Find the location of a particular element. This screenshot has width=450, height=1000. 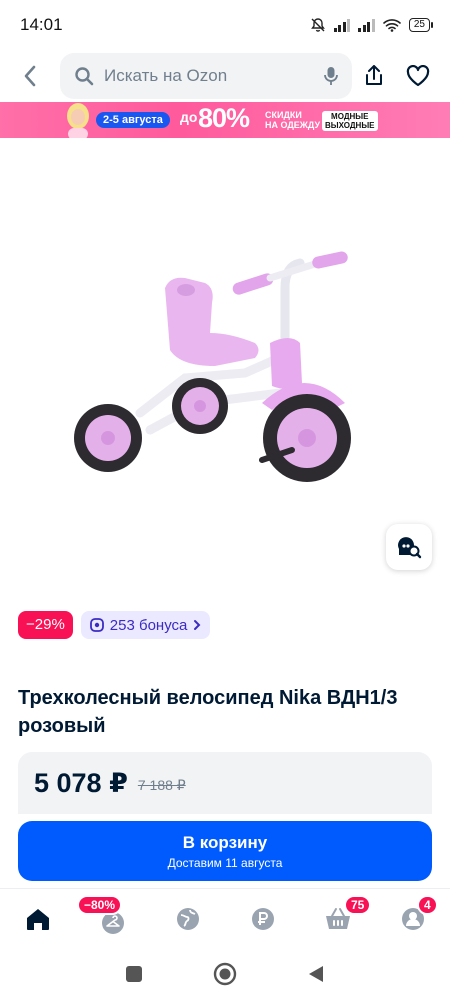

heart-icon is located at coordinates (418, 76).